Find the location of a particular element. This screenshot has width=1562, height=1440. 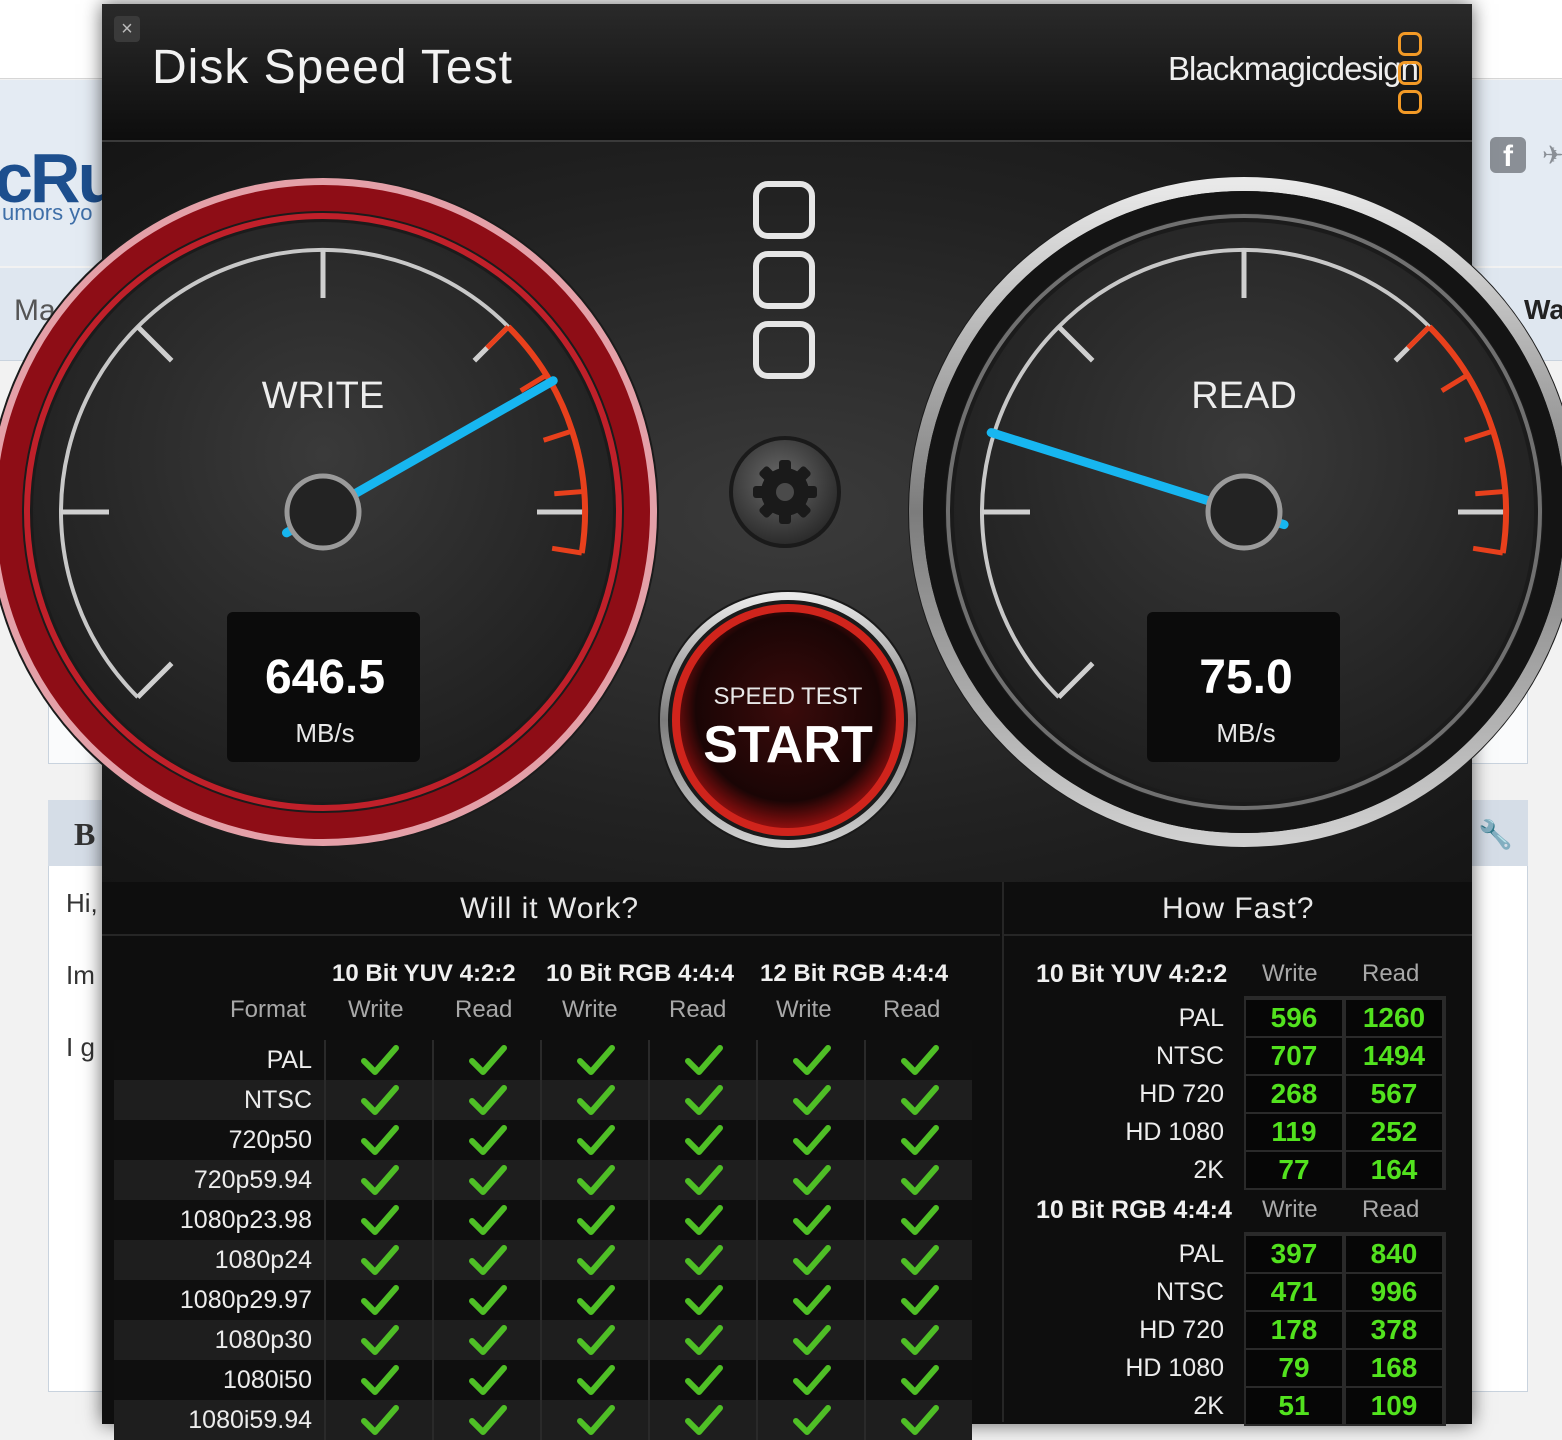

how-fast-read-value: 164 is located at coordinates (1394, 1170).